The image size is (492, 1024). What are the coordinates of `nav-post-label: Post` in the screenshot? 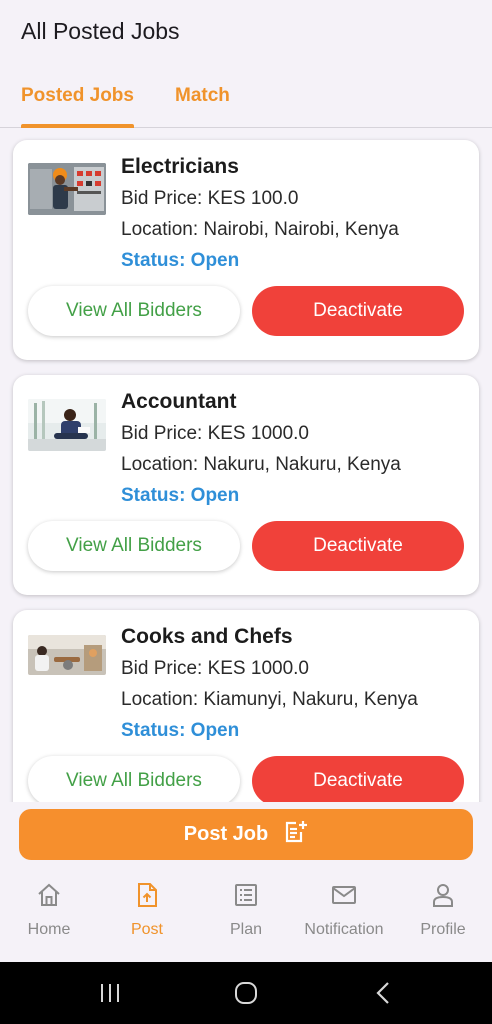 It's located at (146, 929).